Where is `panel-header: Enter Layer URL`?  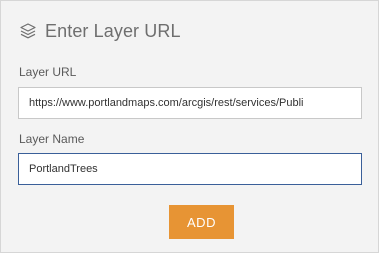 panel-header: Enter Layer URL is located at coordinates (100, 31).